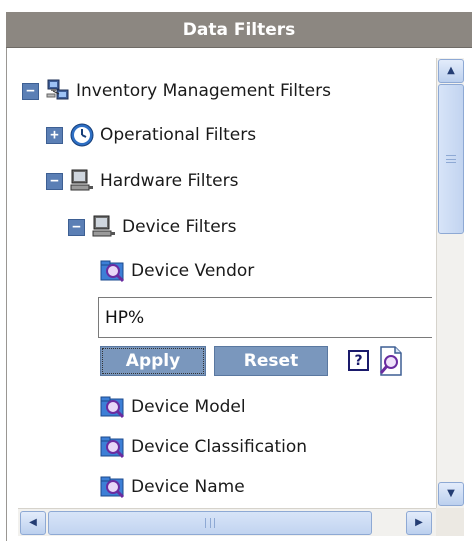  Describe the element at coordinates (265, 317) in the screenshot. I see `device-vendor-input` at that location.